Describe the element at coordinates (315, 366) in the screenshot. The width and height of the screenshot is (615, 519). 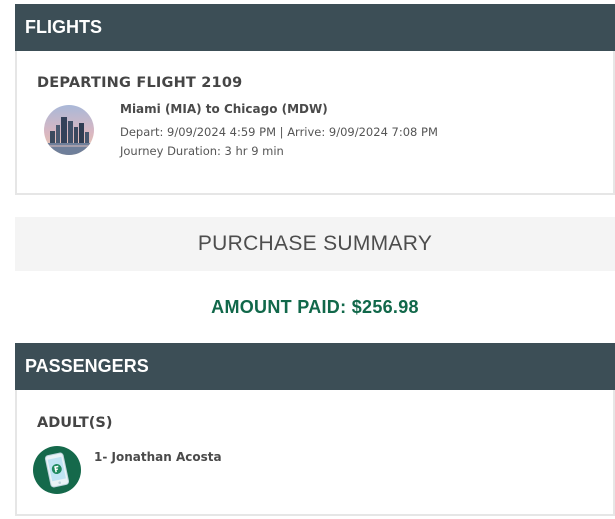
I see `passengers-header: PASSENGERS` at that location.